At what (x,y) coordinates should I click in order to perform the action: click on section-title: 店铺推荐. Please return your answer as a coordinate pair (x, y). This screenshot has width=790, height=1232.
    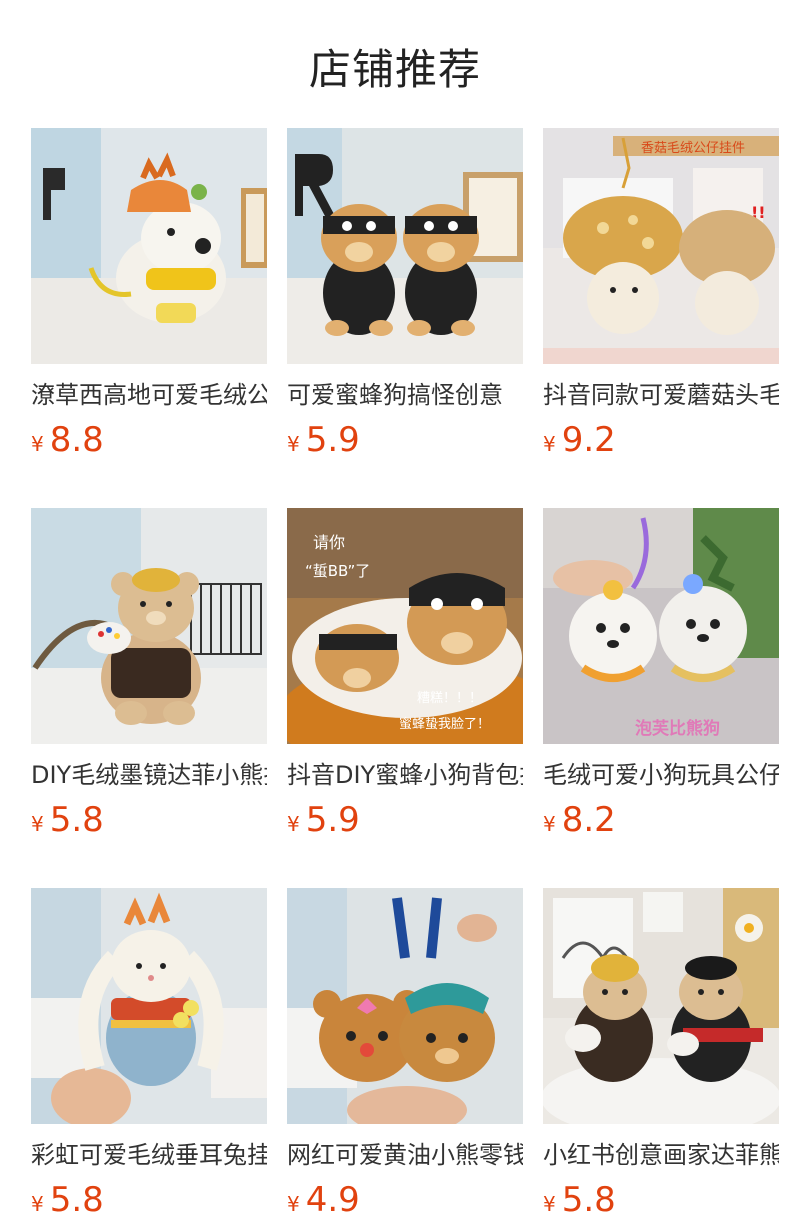
    Looking at the image, I should click on (394, 69).